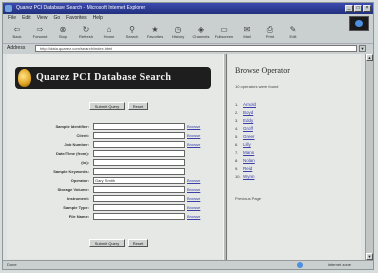 This screenshot has width=378, height=273. What do you see at coordinates (139, 126) in the screenshot?
I see `sample-identifier-input` at bounding box center [139, 126].